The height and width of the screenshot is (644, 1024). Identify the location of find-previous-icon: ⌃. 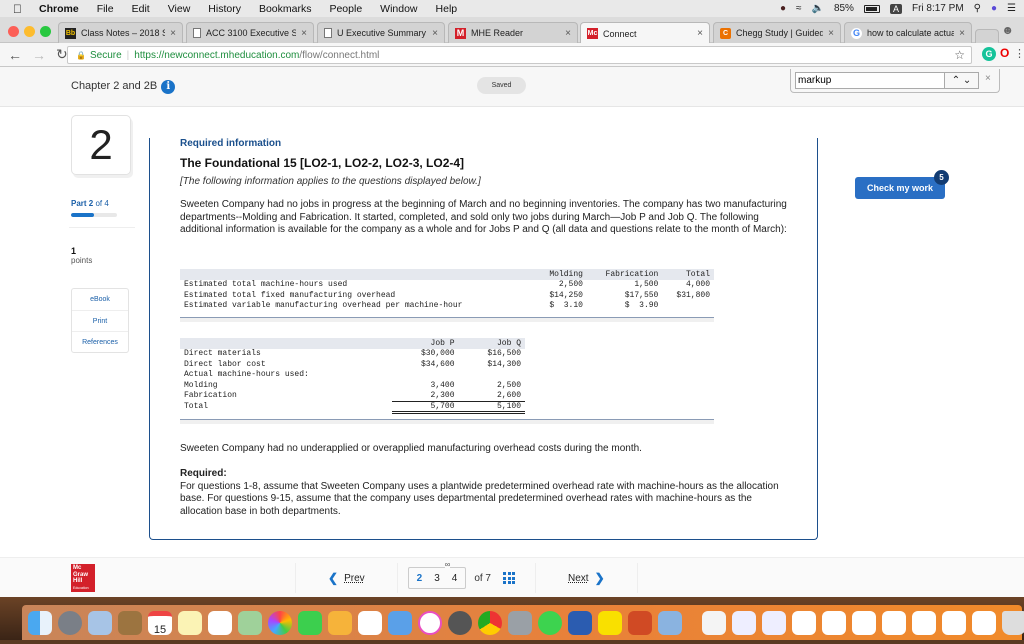
(956, 80).